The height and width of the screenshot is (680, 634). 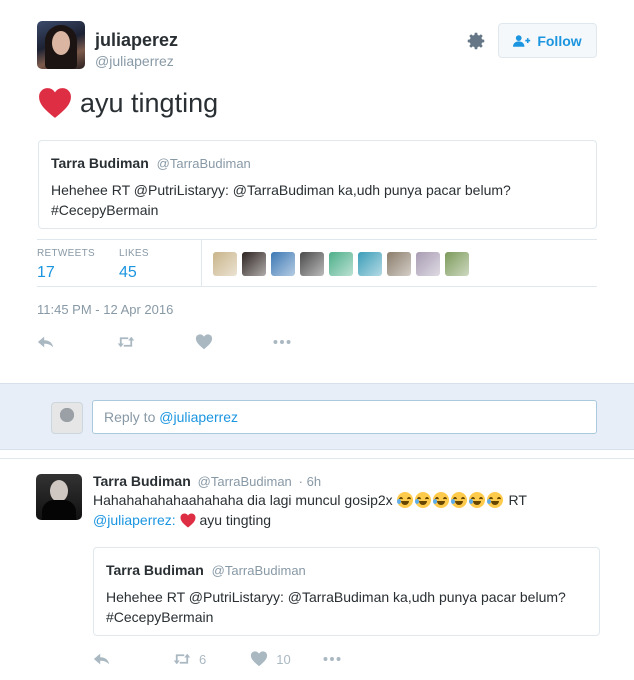 What do you see at coordinates (128, 272) in the screenshot?
I see `likes-count: 45` at bounding box center [128, 272].